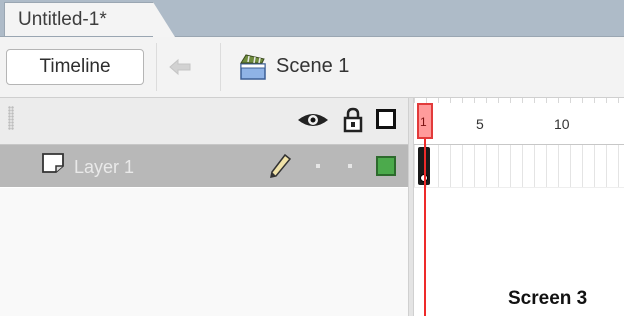  What do you see at coordinates (204, 166) in the screenshot?
I see `layer-row: Layer 1` at bounding box center [204, 166].